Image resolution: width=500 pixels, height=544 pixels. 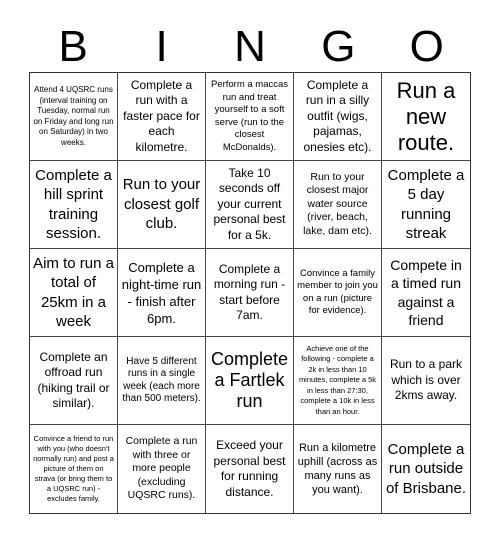 I want to click on cell-text: Complete a hill sprint training session., so click(x=73, y=204).